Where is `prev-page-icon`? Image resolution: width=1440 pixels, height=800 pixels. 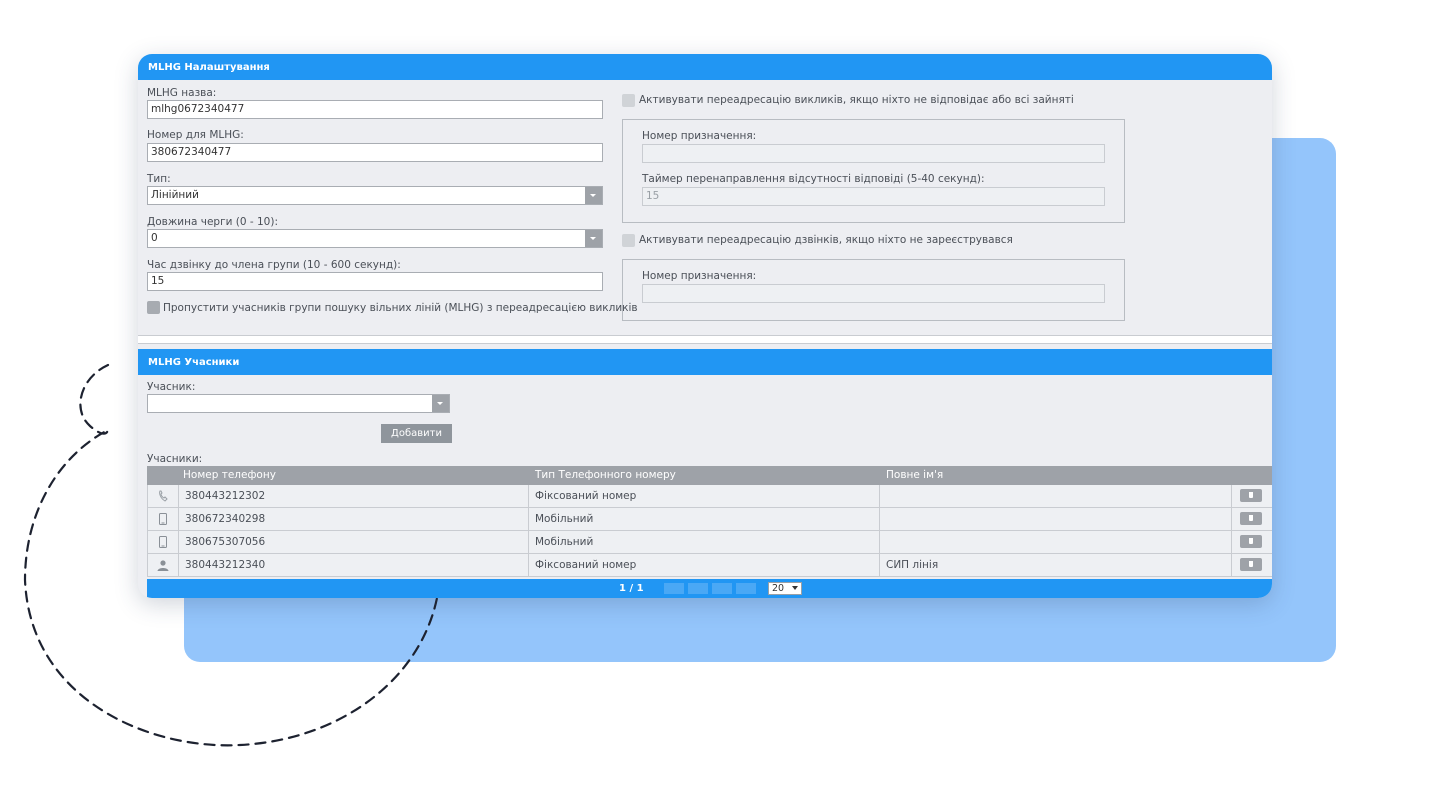
prev-page-icon is located at coordinates (698, 588).